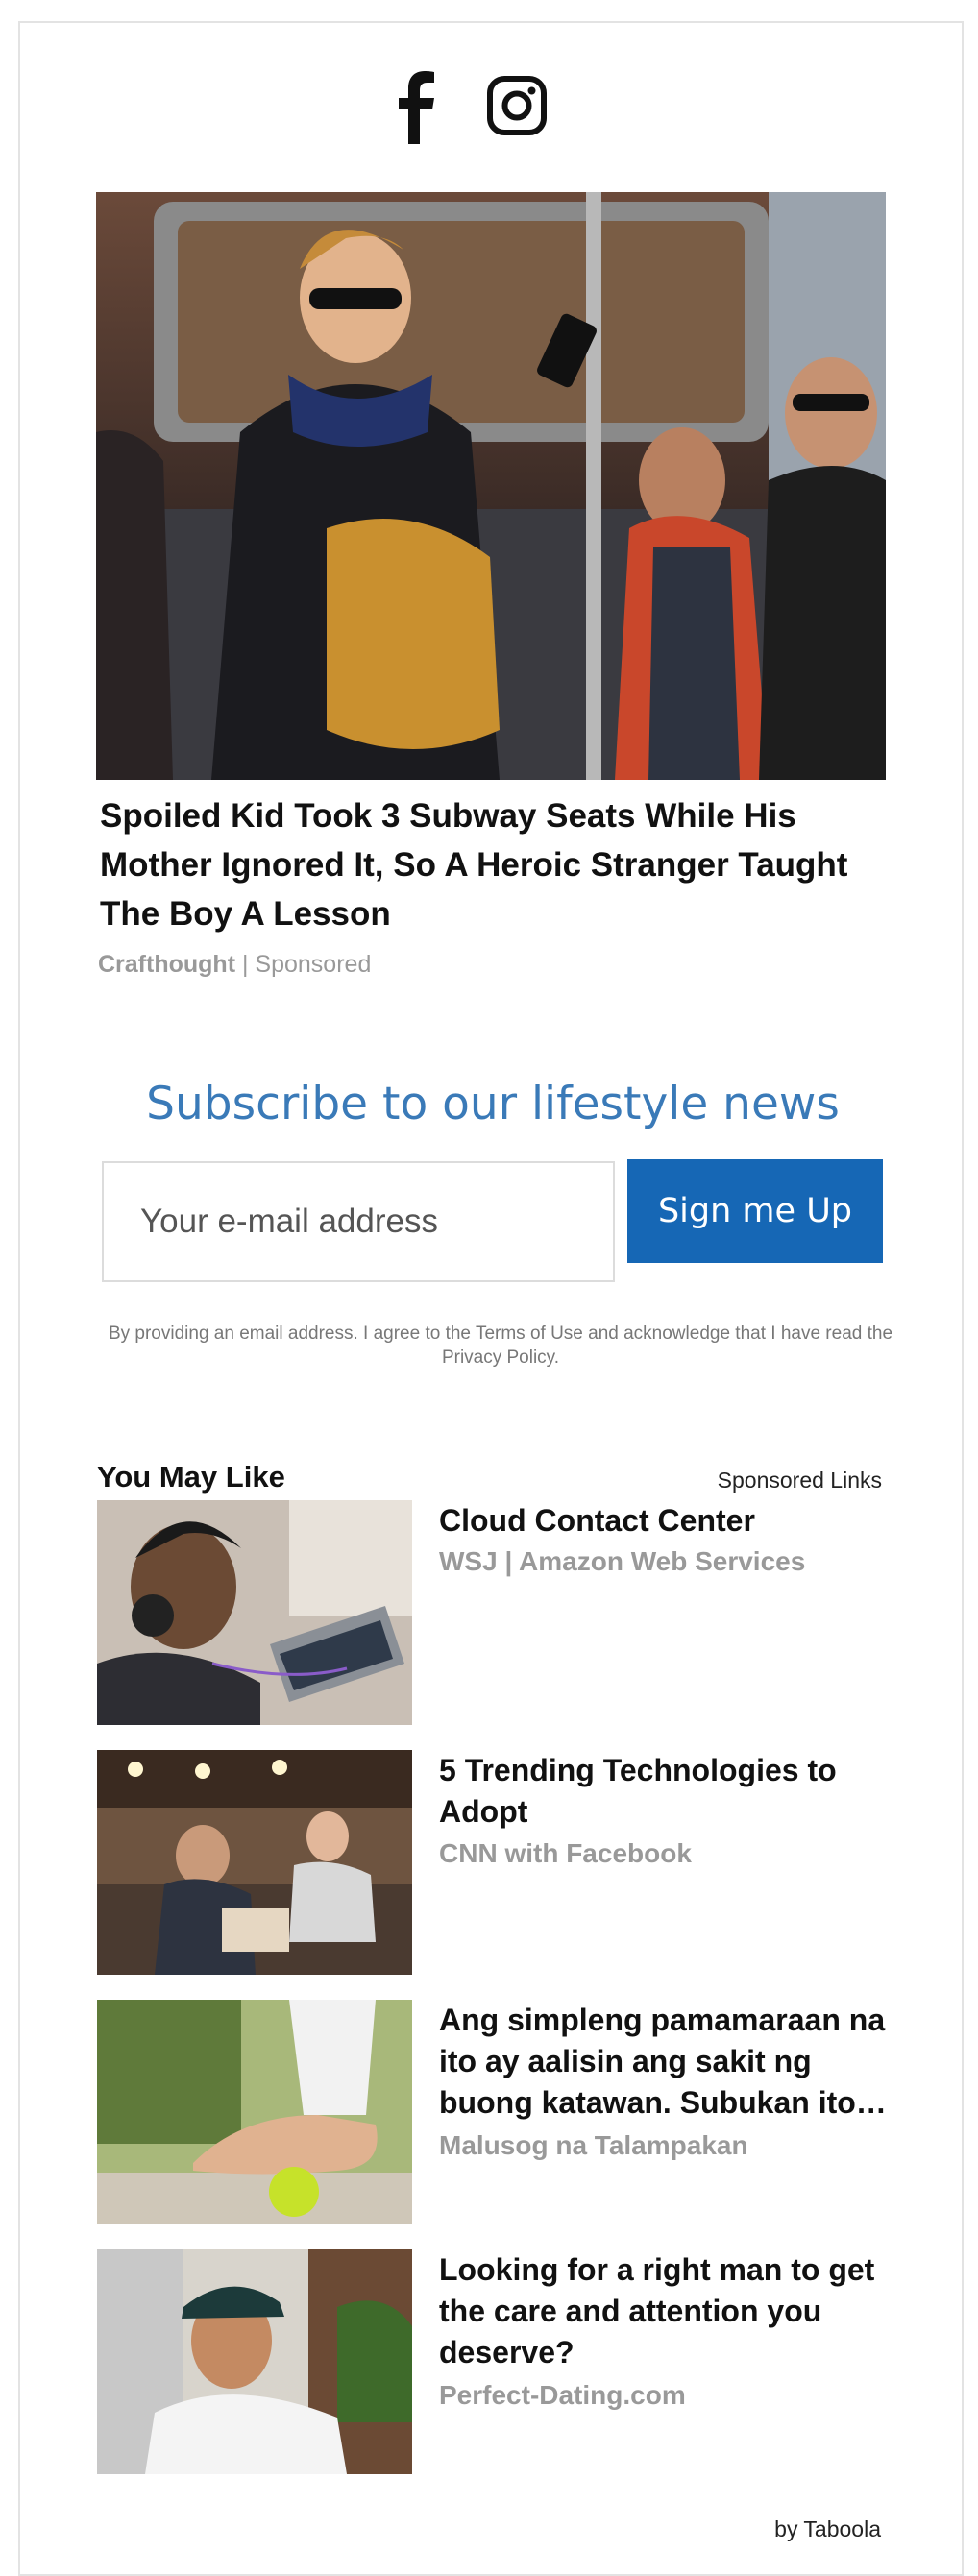  What do you see at coordinates (166, 964) in the screenshot?
I see `hero-brand: Crafthought` at bounding box center [166, 964].